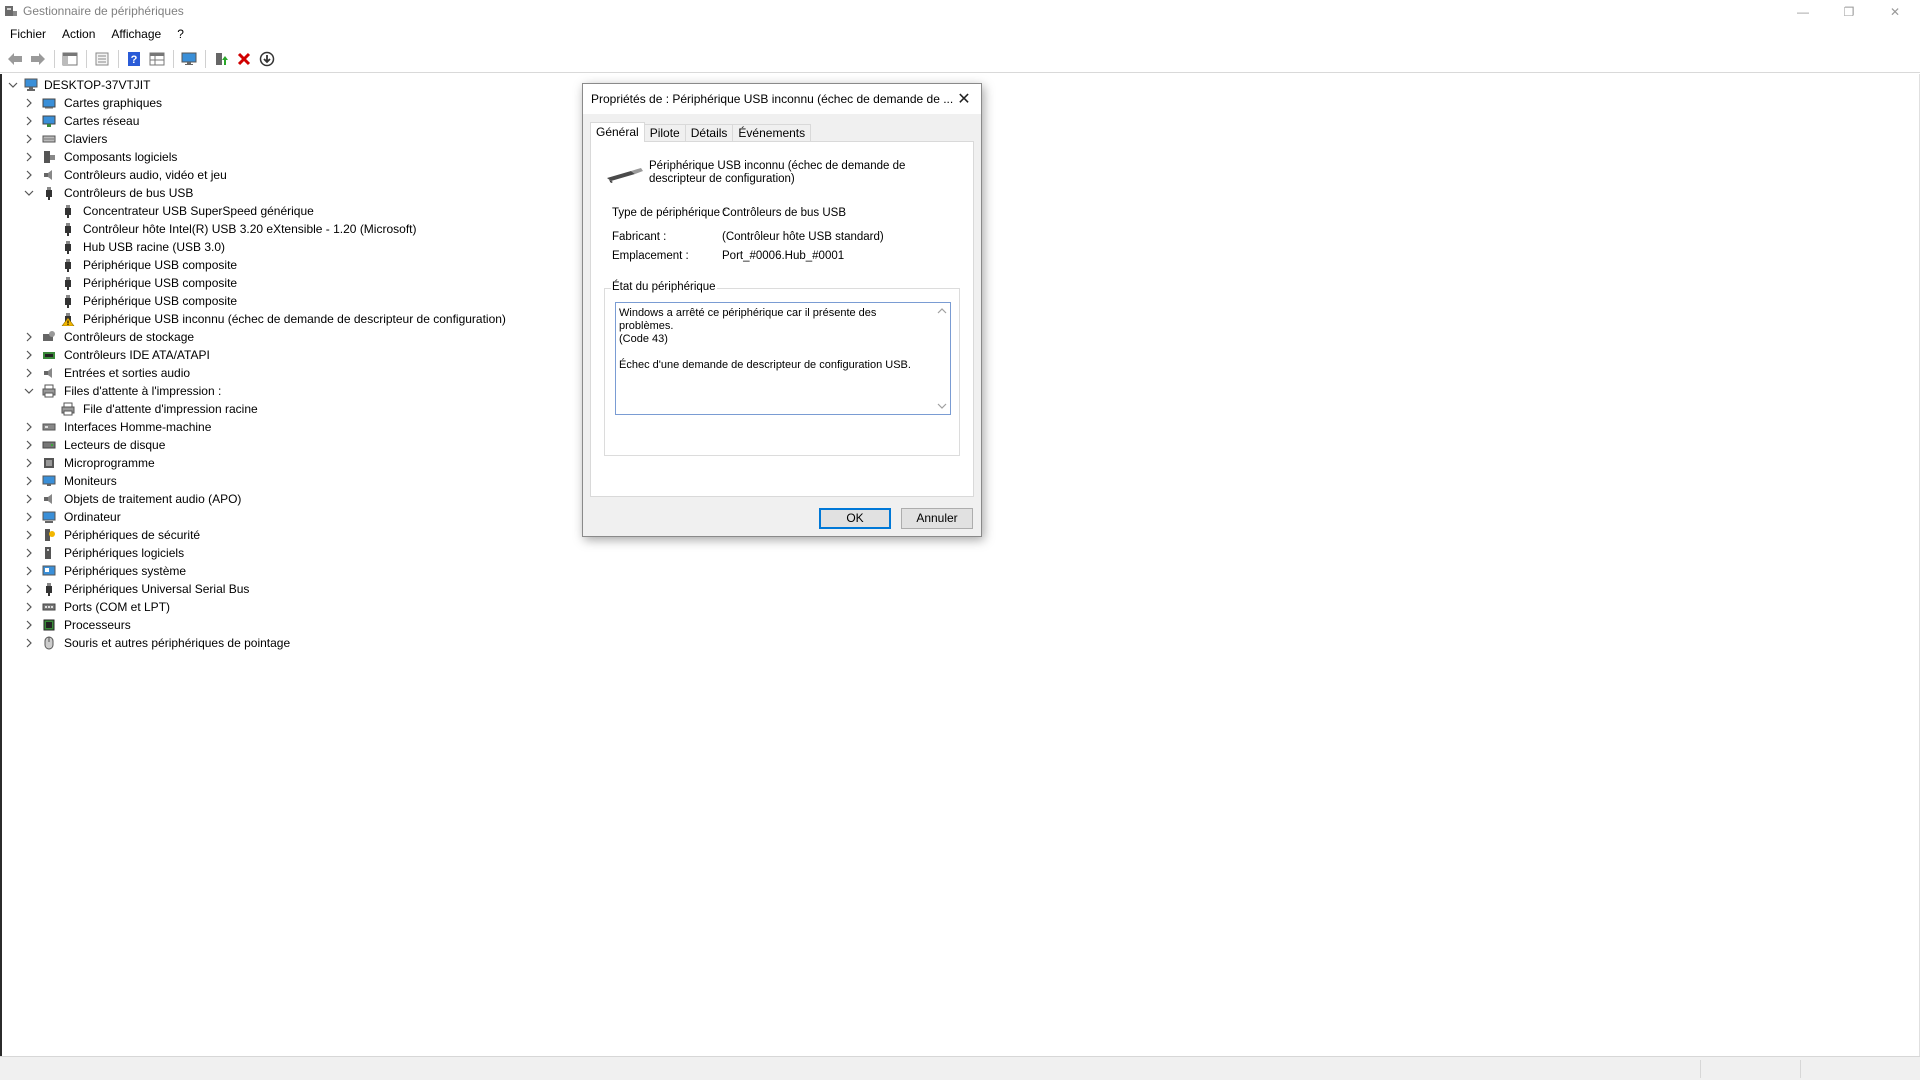 The image size is (1920, 1080). What do you see at coordinates (282, 589) in the screenshot?
I see `tree-item: Périphériques Universal Serial Bus` at bounding box center [282, 589].